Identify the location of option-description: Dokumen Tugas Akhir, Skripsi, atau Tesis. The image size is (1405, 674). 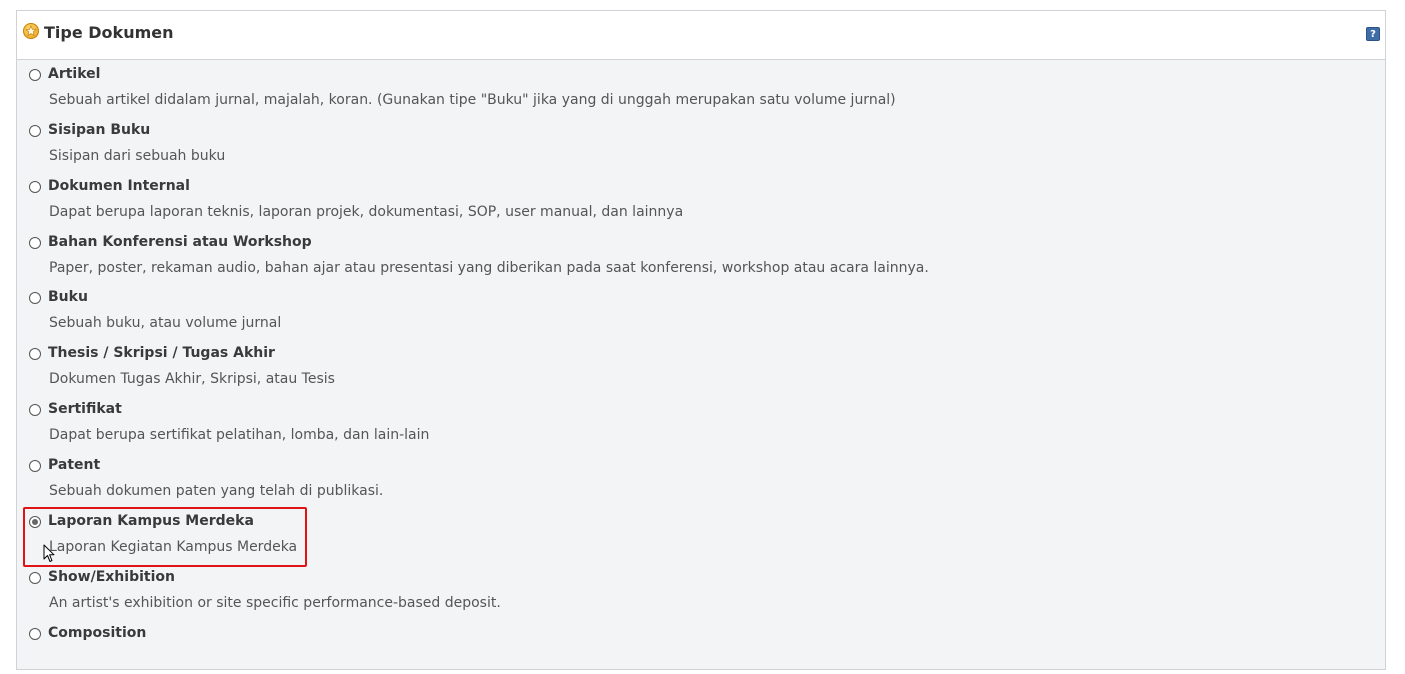
(192, 379).